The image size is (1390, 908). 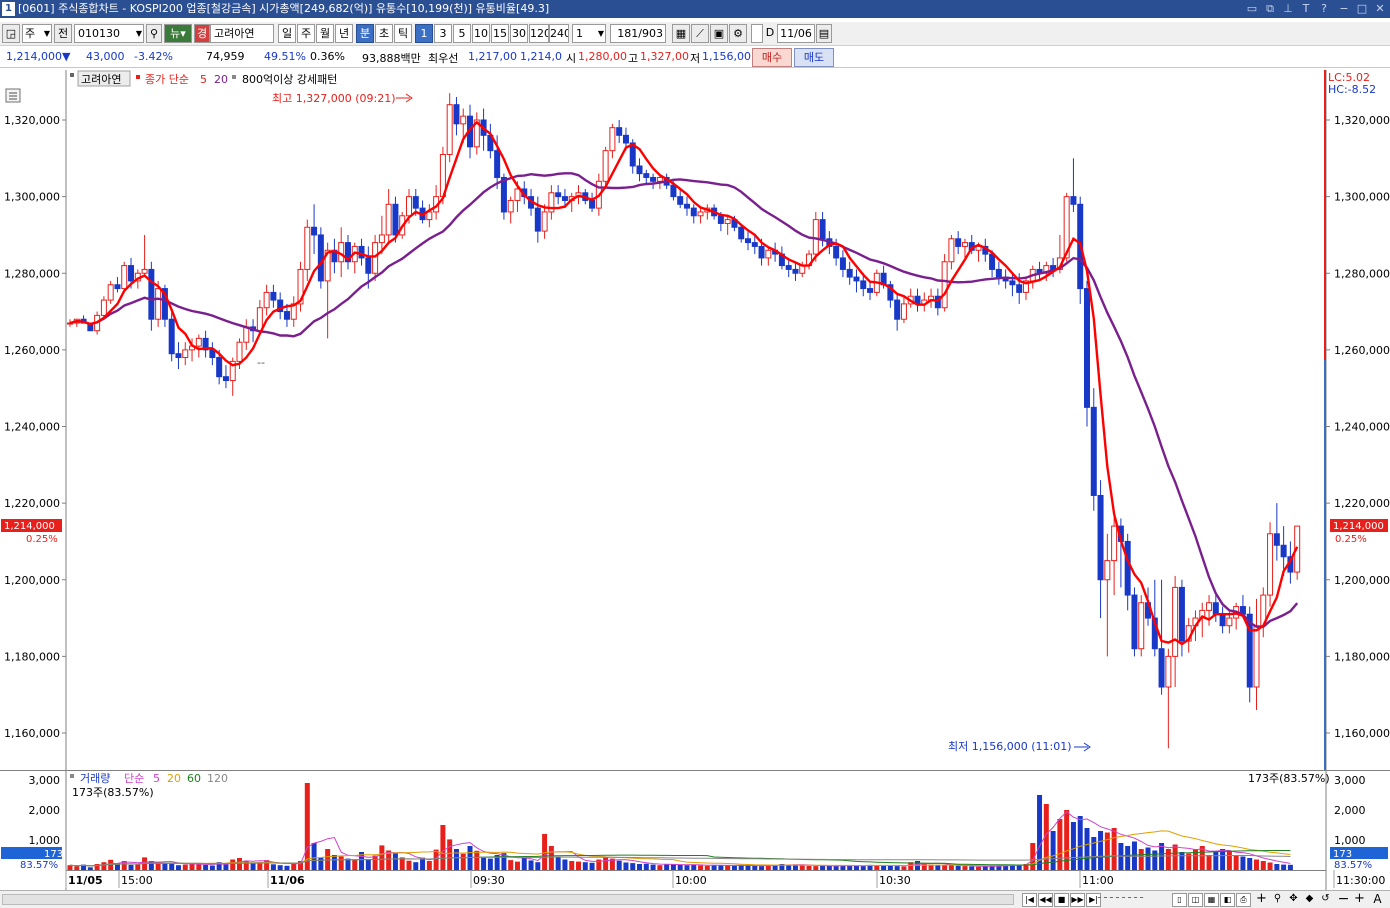 I want to click on close-icon: ✕, so click(x=1380, y=9).